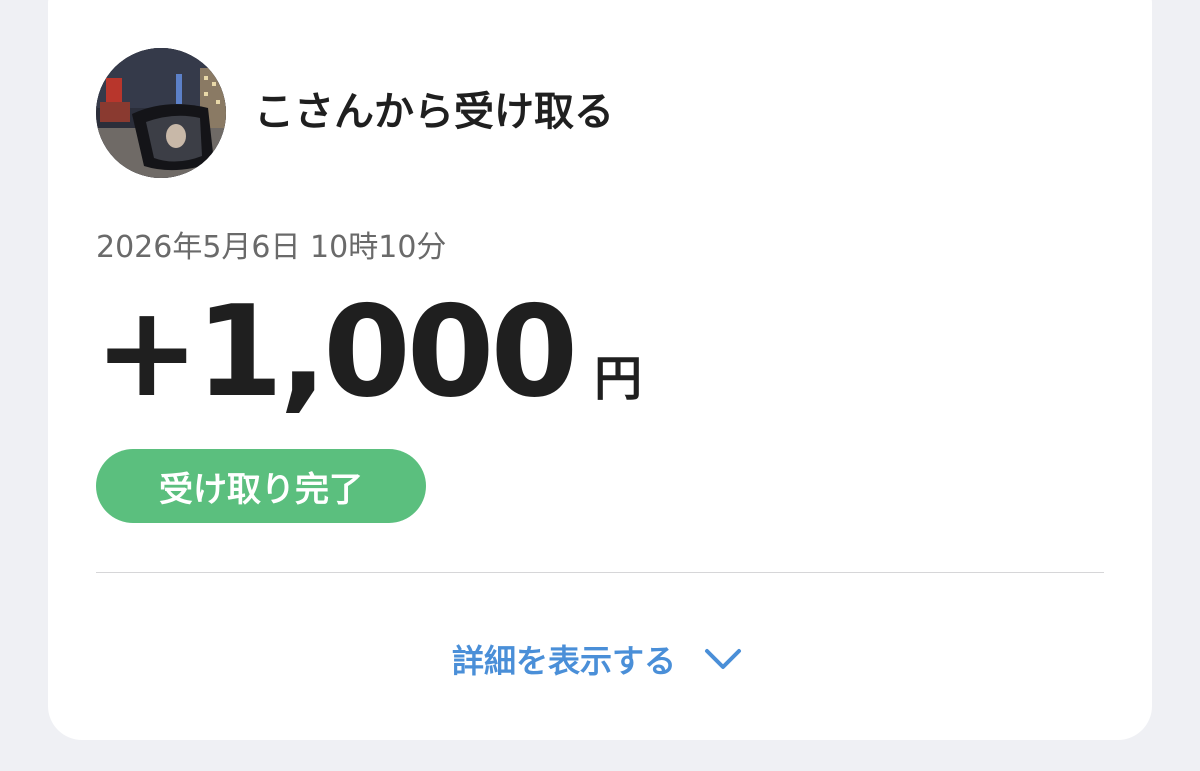 This screenshot has height=771, width=1200. I want to click on avatar, so click(161, 113).